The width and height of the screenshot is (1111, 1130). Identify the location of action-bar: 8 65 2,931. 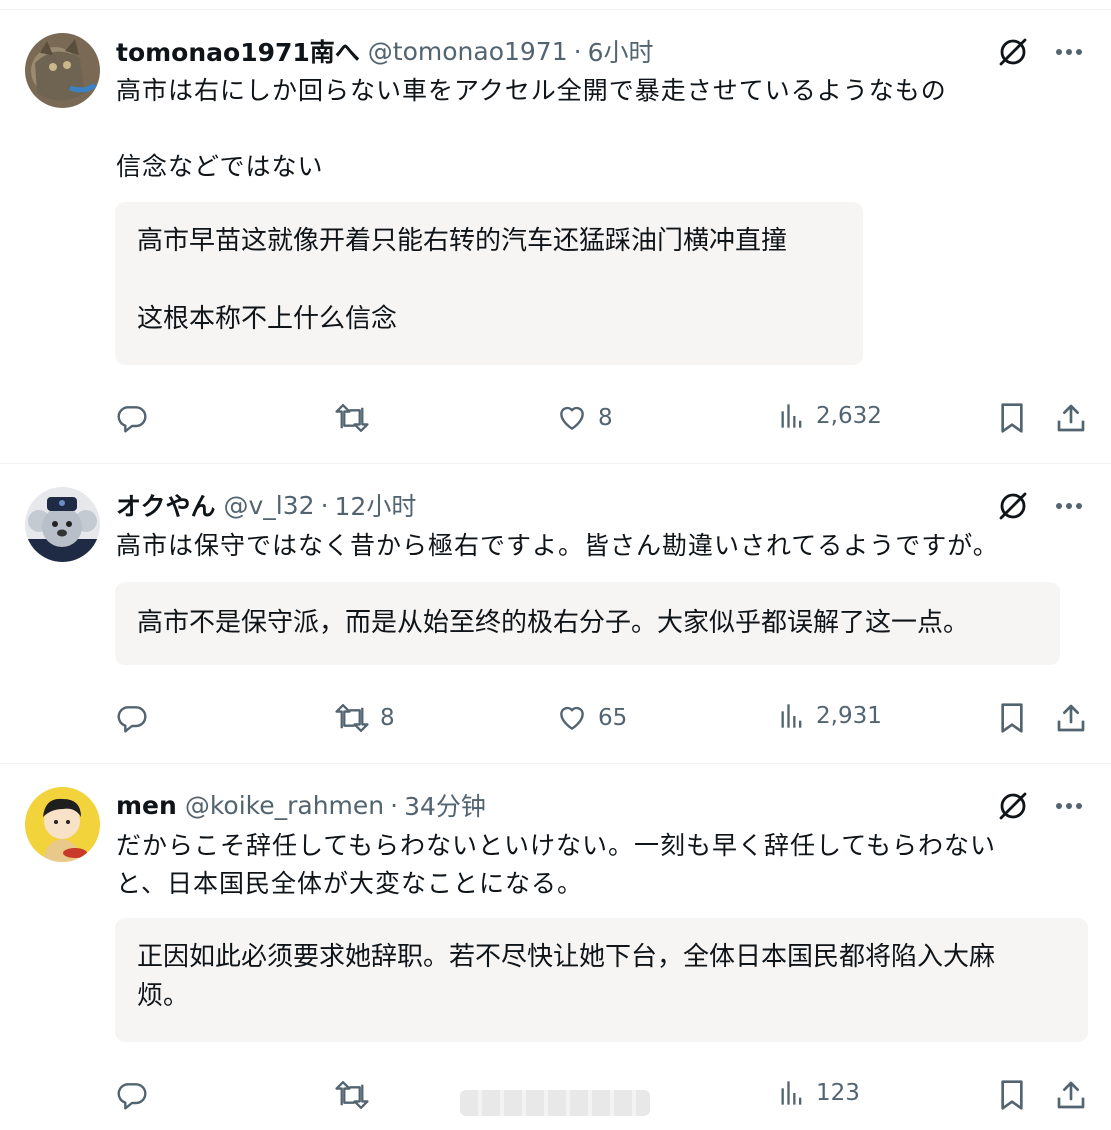
(555, 722).